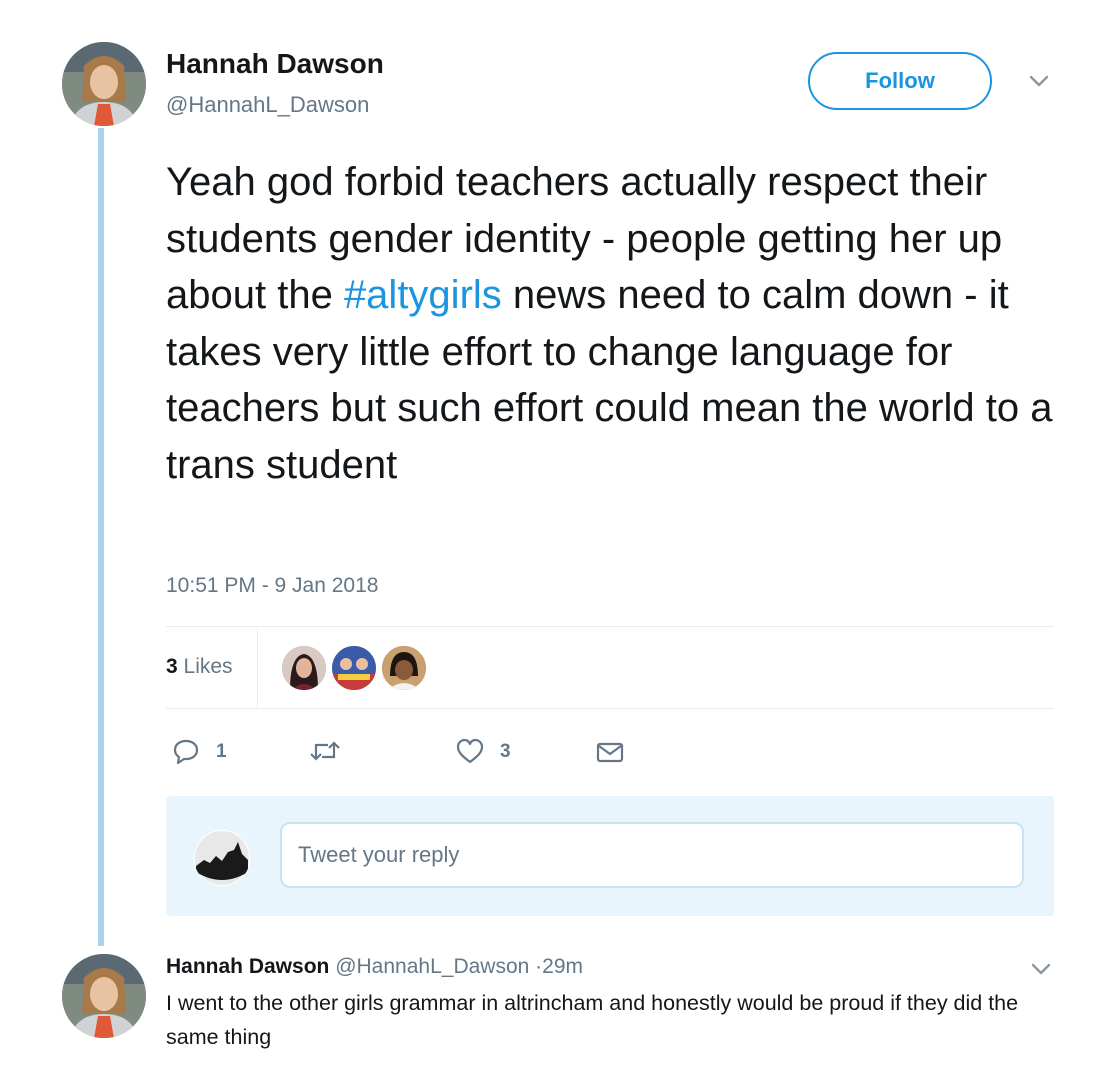  What do you see at coordinates (101, 537) in the screenshot?
I see `thread-line` at bounding box center [101, 537].